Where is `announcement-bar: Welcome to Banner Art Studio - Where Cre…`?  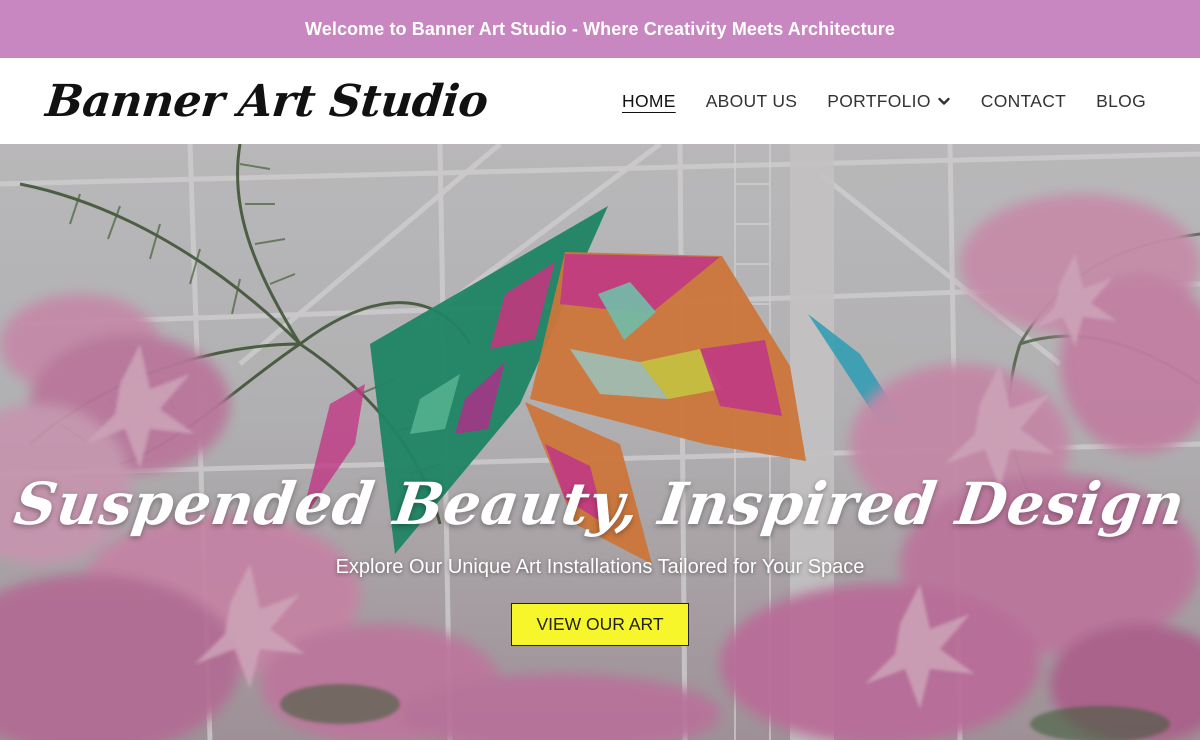
announcement-bar: Welcome to Banner Art Studio - Where Cre… is located at coordinates (600, 29).